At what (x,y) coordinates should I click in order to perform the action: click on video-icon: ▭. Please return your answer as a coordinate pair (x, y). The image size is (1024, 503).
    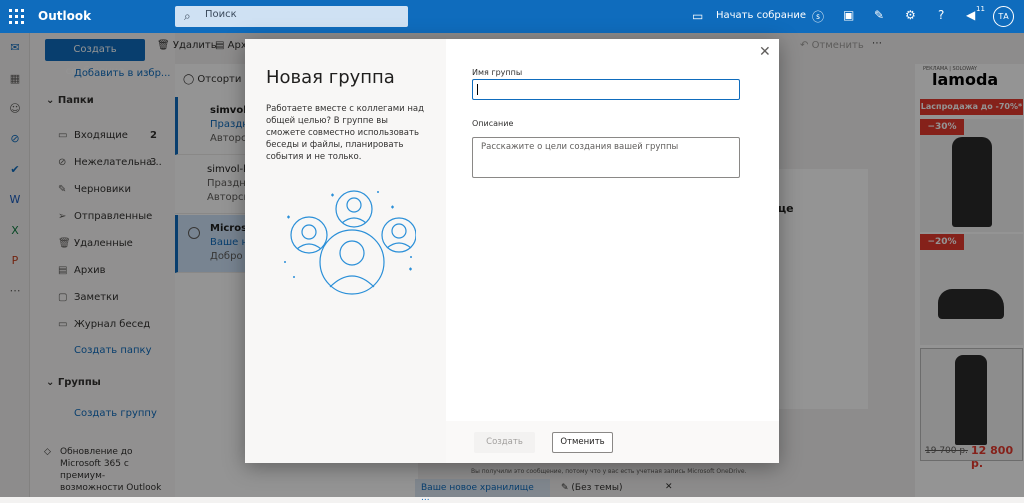
    Looking at the image, I should click on (697, 16).